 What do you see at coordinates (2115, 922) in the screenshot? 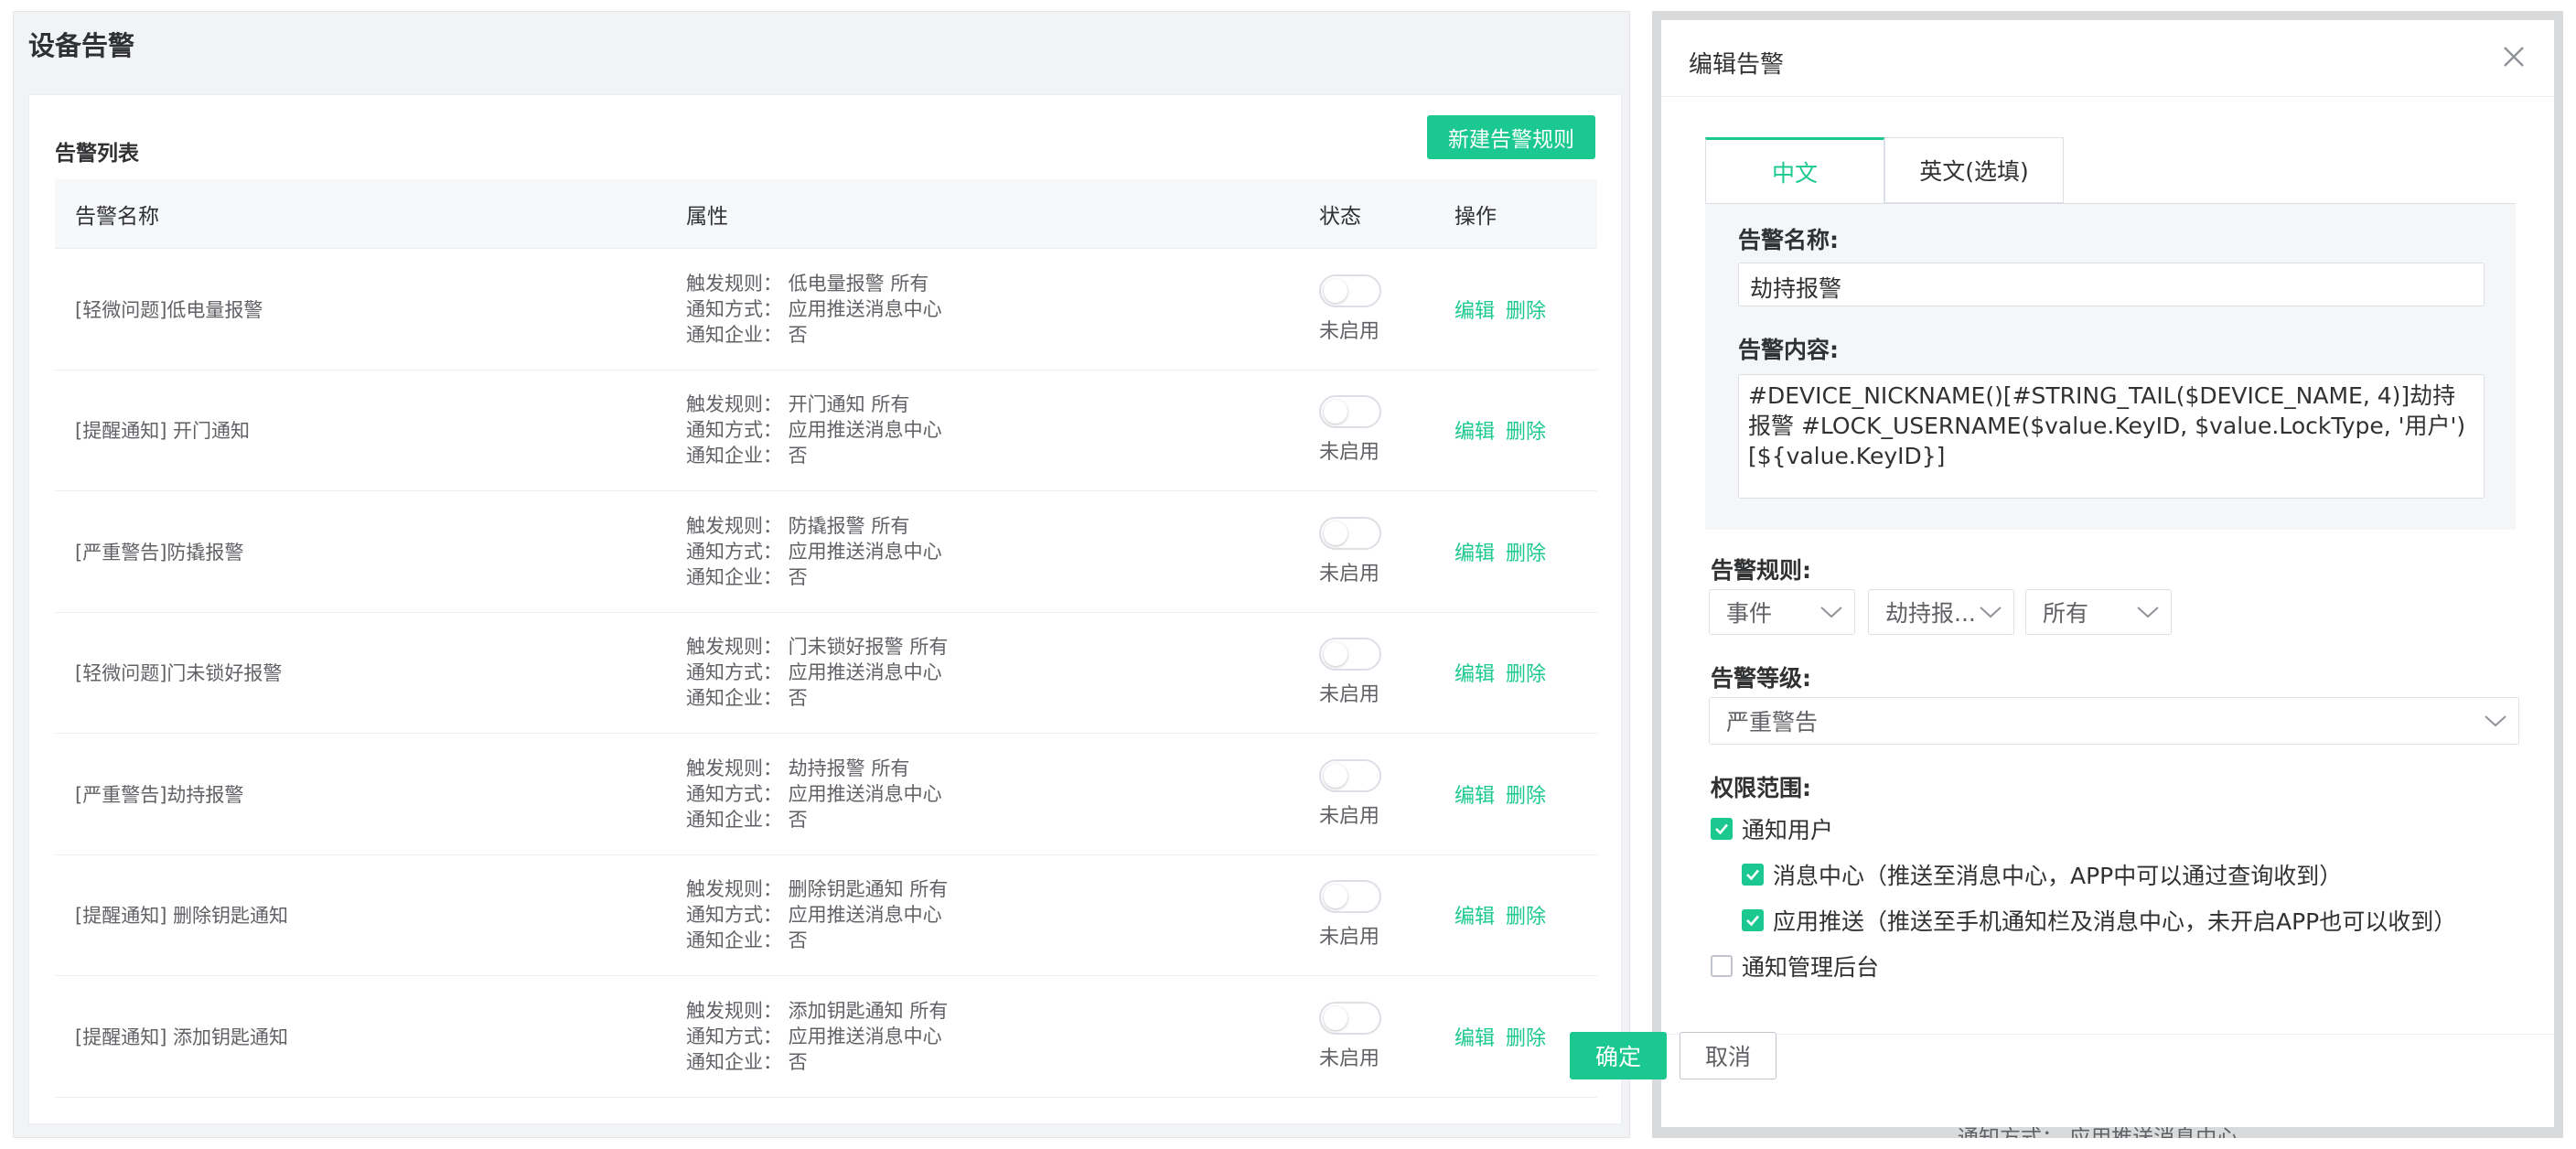
I see `app-push-label: 应用推送（推送至手机通知栏及消息中心，未开启APP也可以收到）` at bounding box center [2115, 922].